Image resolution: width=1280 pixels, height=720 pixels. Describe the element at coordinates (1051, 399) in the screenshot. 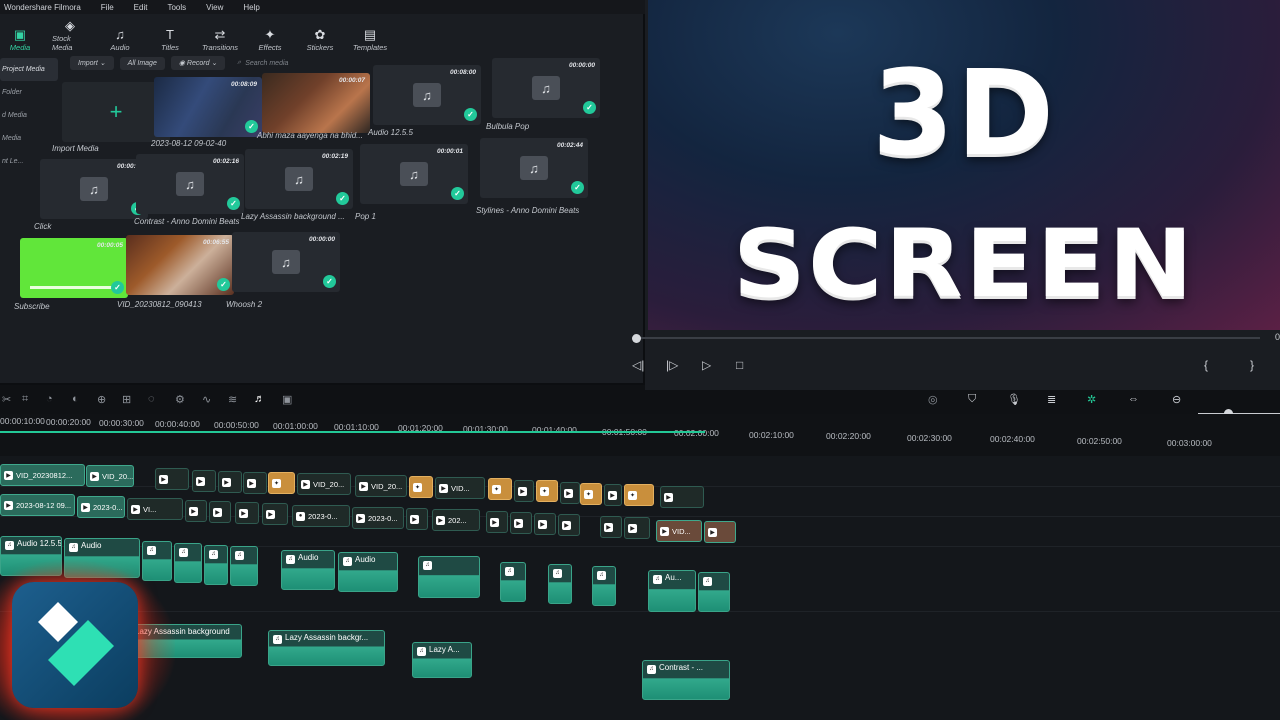

I see `voiceover-icon: ≣` at that location.